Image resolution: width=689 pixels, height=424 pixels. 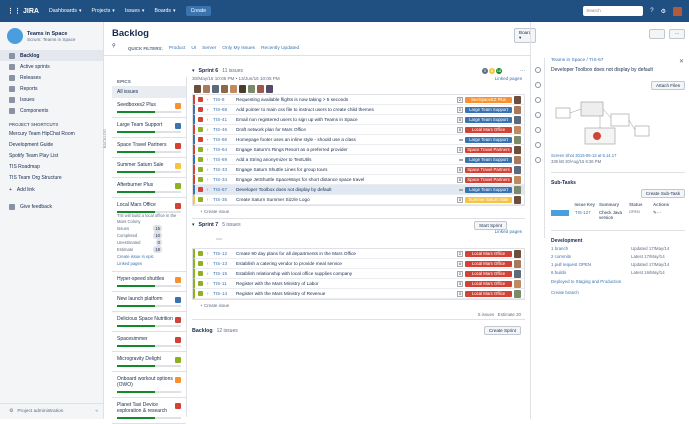 What do you see at coordinates (224, 199) in the screenshot?
I see `issue-key: TIS-35` at bounding box center [224, 199].